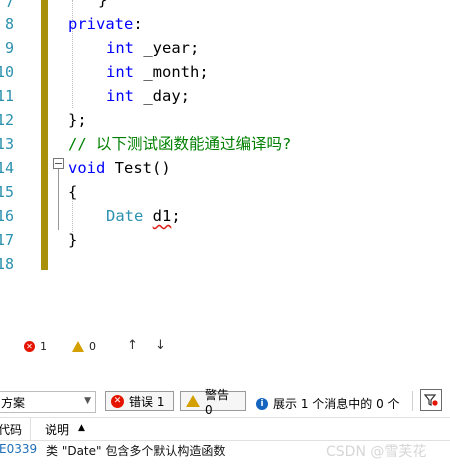 The height and width of the screenshot is (471, 450). What do you see at coordinates (162, 216) in the screenshot?
I see `error-squiggle: d1` at bounding box center [162, 216].